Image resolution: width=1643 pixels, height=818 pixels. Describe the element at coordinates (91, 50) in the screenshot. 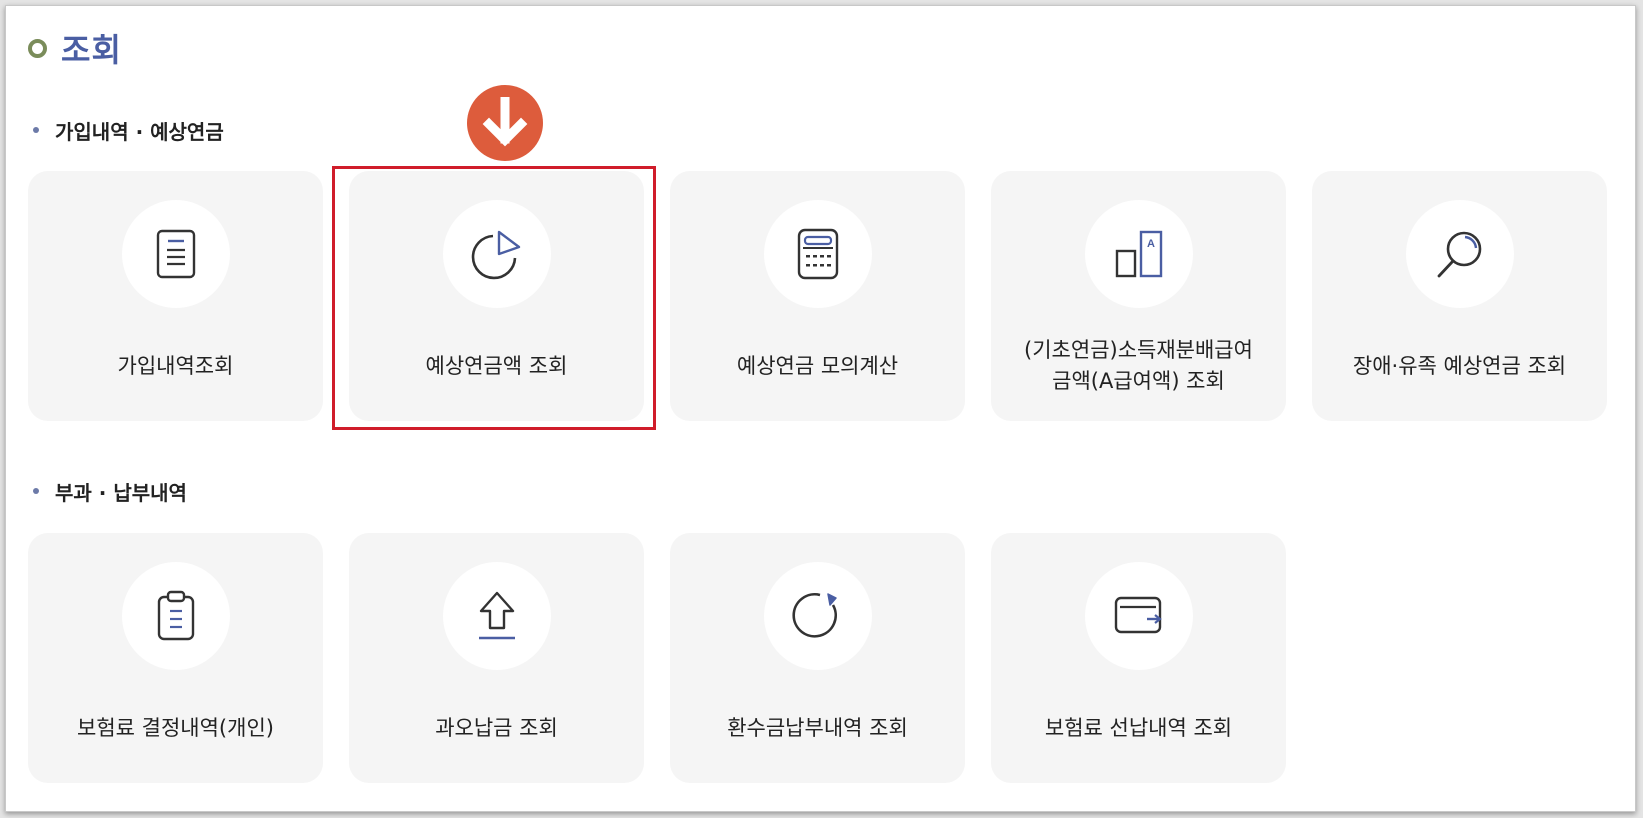

I see `page-title-text: 조회` at that location.